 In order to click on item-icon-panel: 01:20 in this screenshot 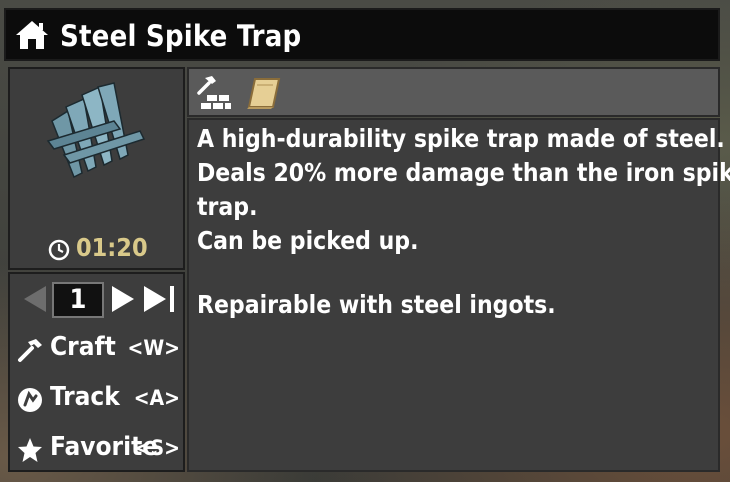, I will do `click(96, 168)`.